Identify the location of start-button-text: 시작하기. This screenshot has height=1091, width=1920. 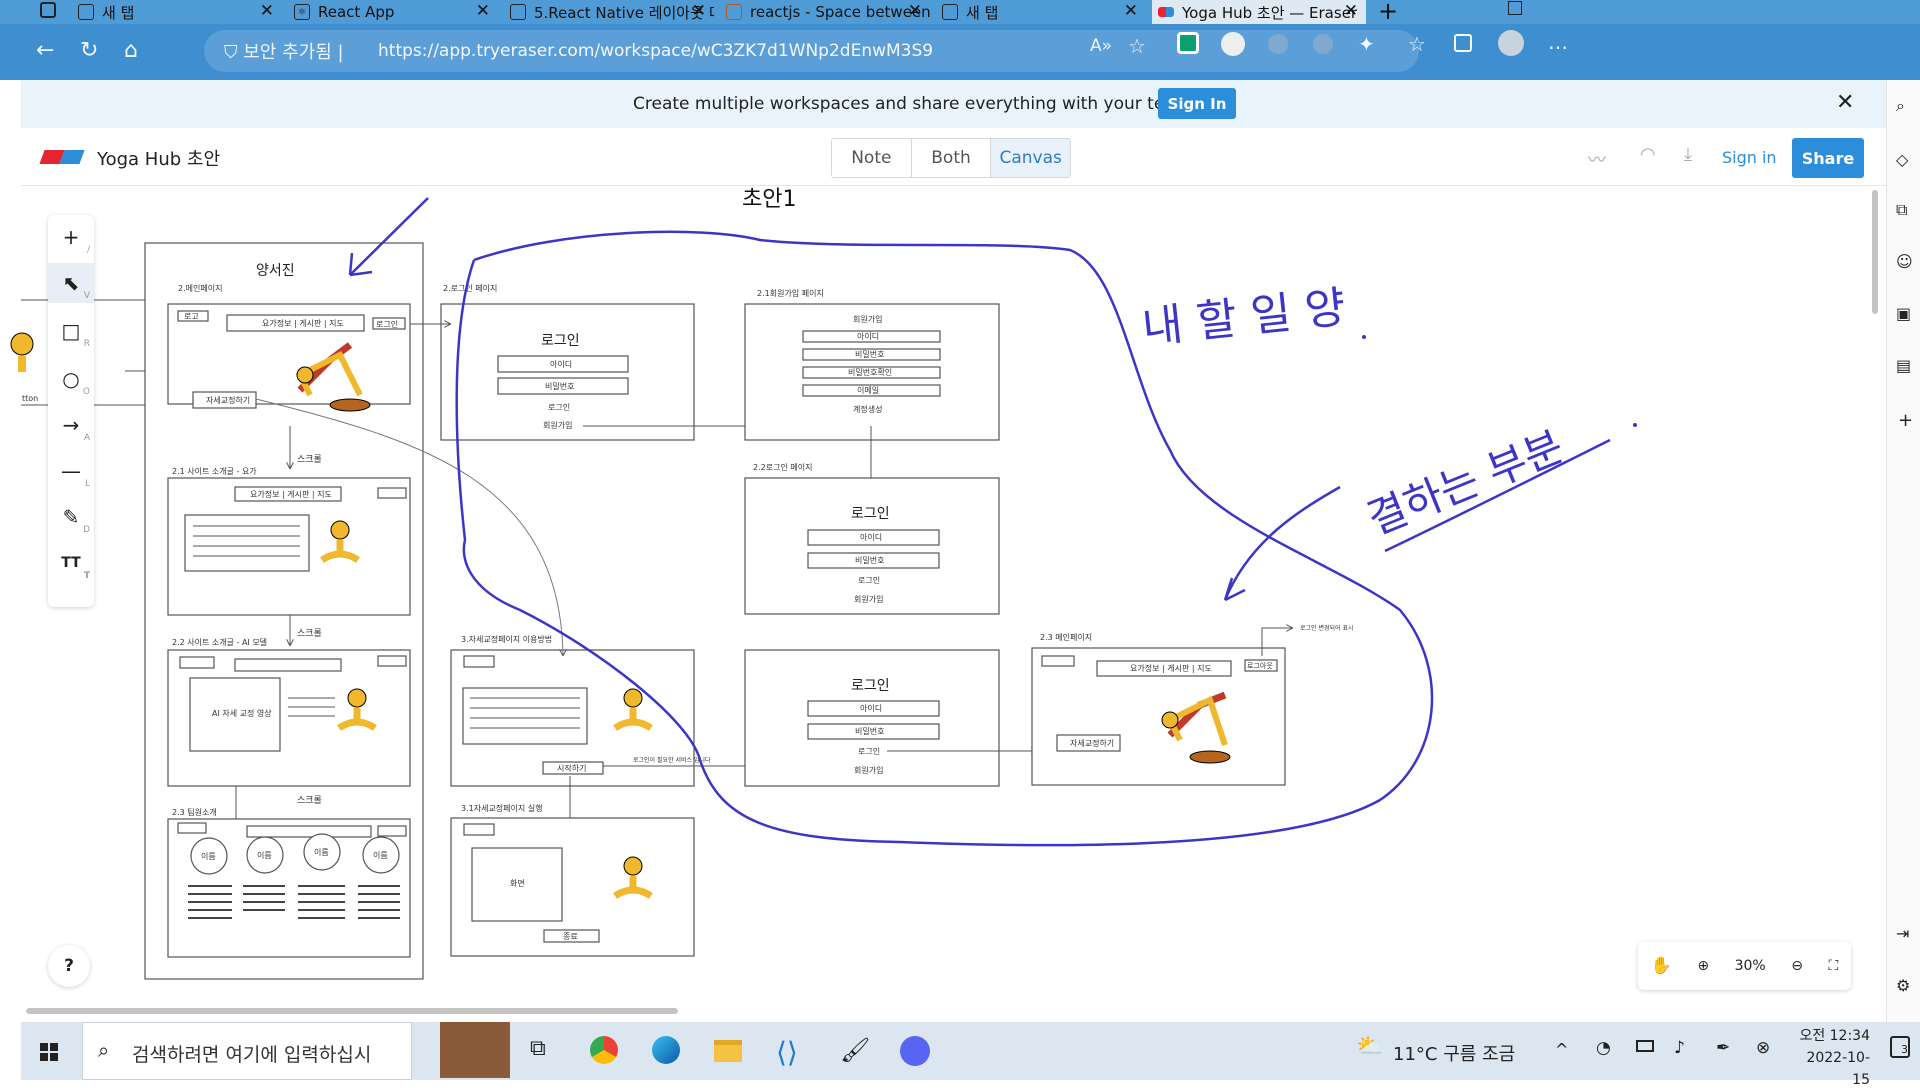
(571, 768).